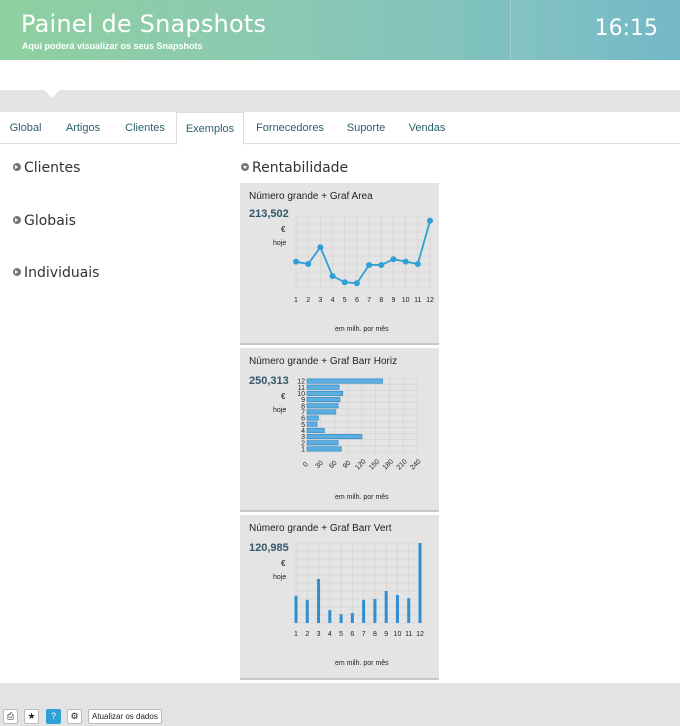  I want to click on tab-vendas: Vendas, so click(427, 128).